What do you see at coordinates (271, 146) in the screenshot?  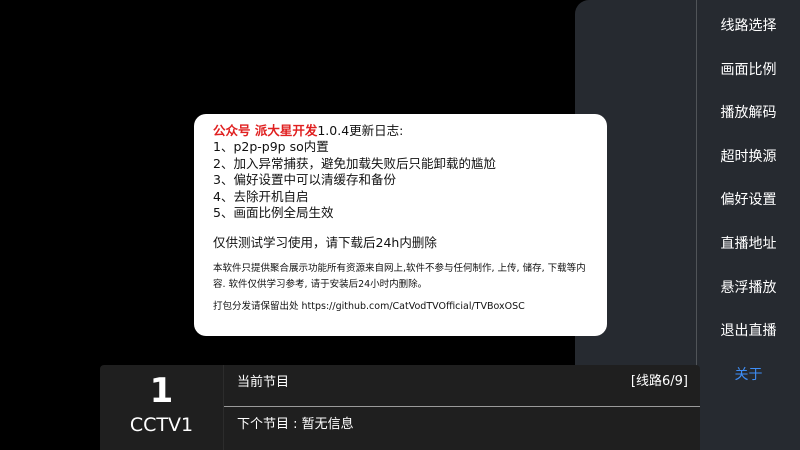 I see `changelog-item: 1、p2p-p9p so内置` at bounding box center [271, 146].